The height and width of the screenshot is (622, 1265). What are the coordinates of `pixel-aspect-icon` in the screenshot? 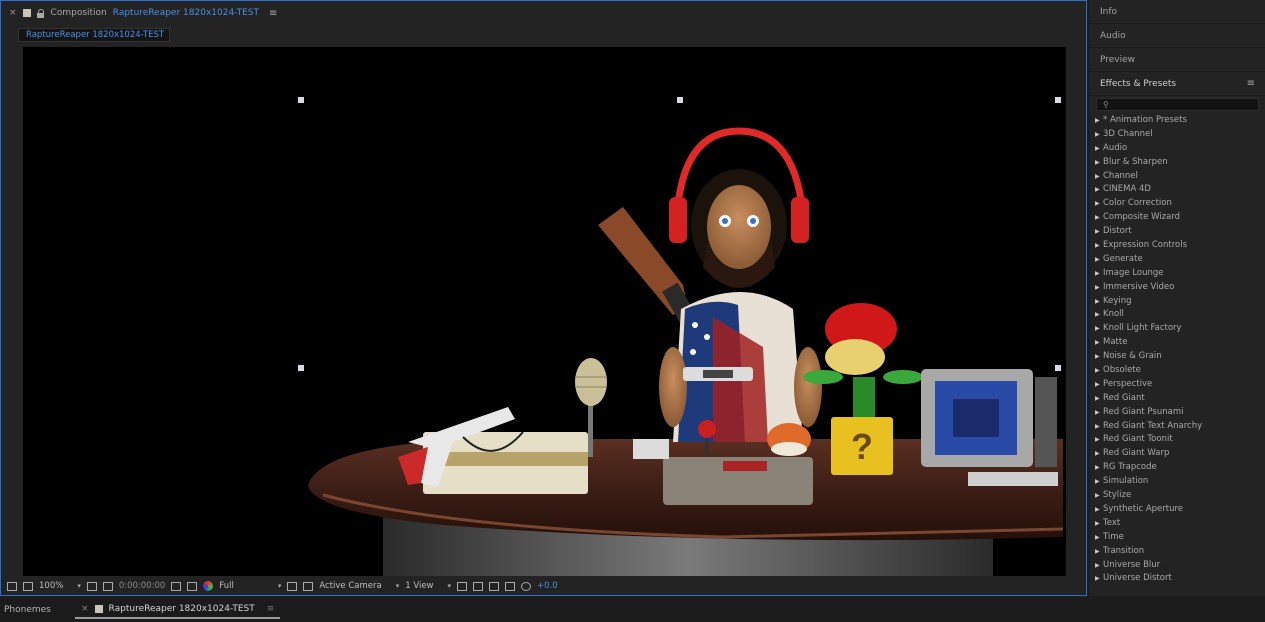 It's located at (462, 586).